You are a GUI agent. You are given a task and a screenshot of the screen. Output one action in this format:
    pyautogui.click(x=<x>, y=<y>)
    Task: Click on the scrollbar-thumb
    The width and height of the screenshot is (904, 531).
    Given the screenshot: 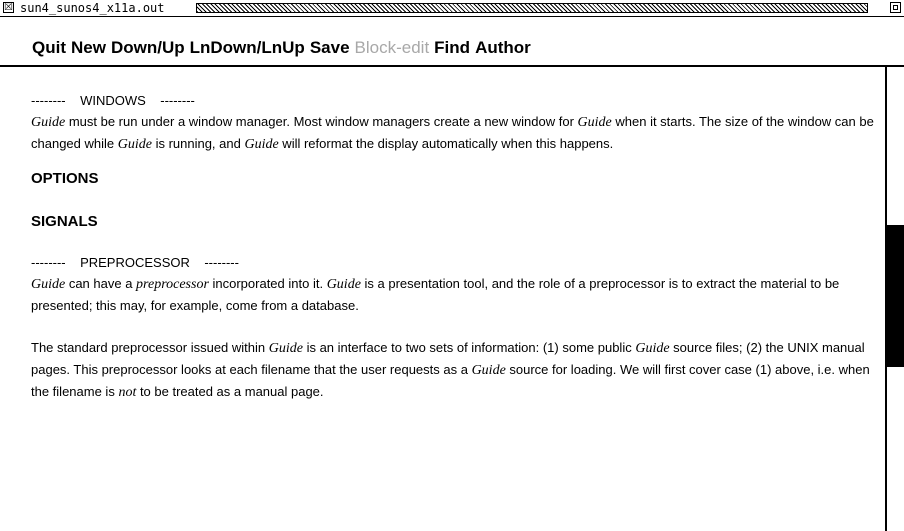 What is the action you would take?
    pyautogui.click(x=895, y=296)
    